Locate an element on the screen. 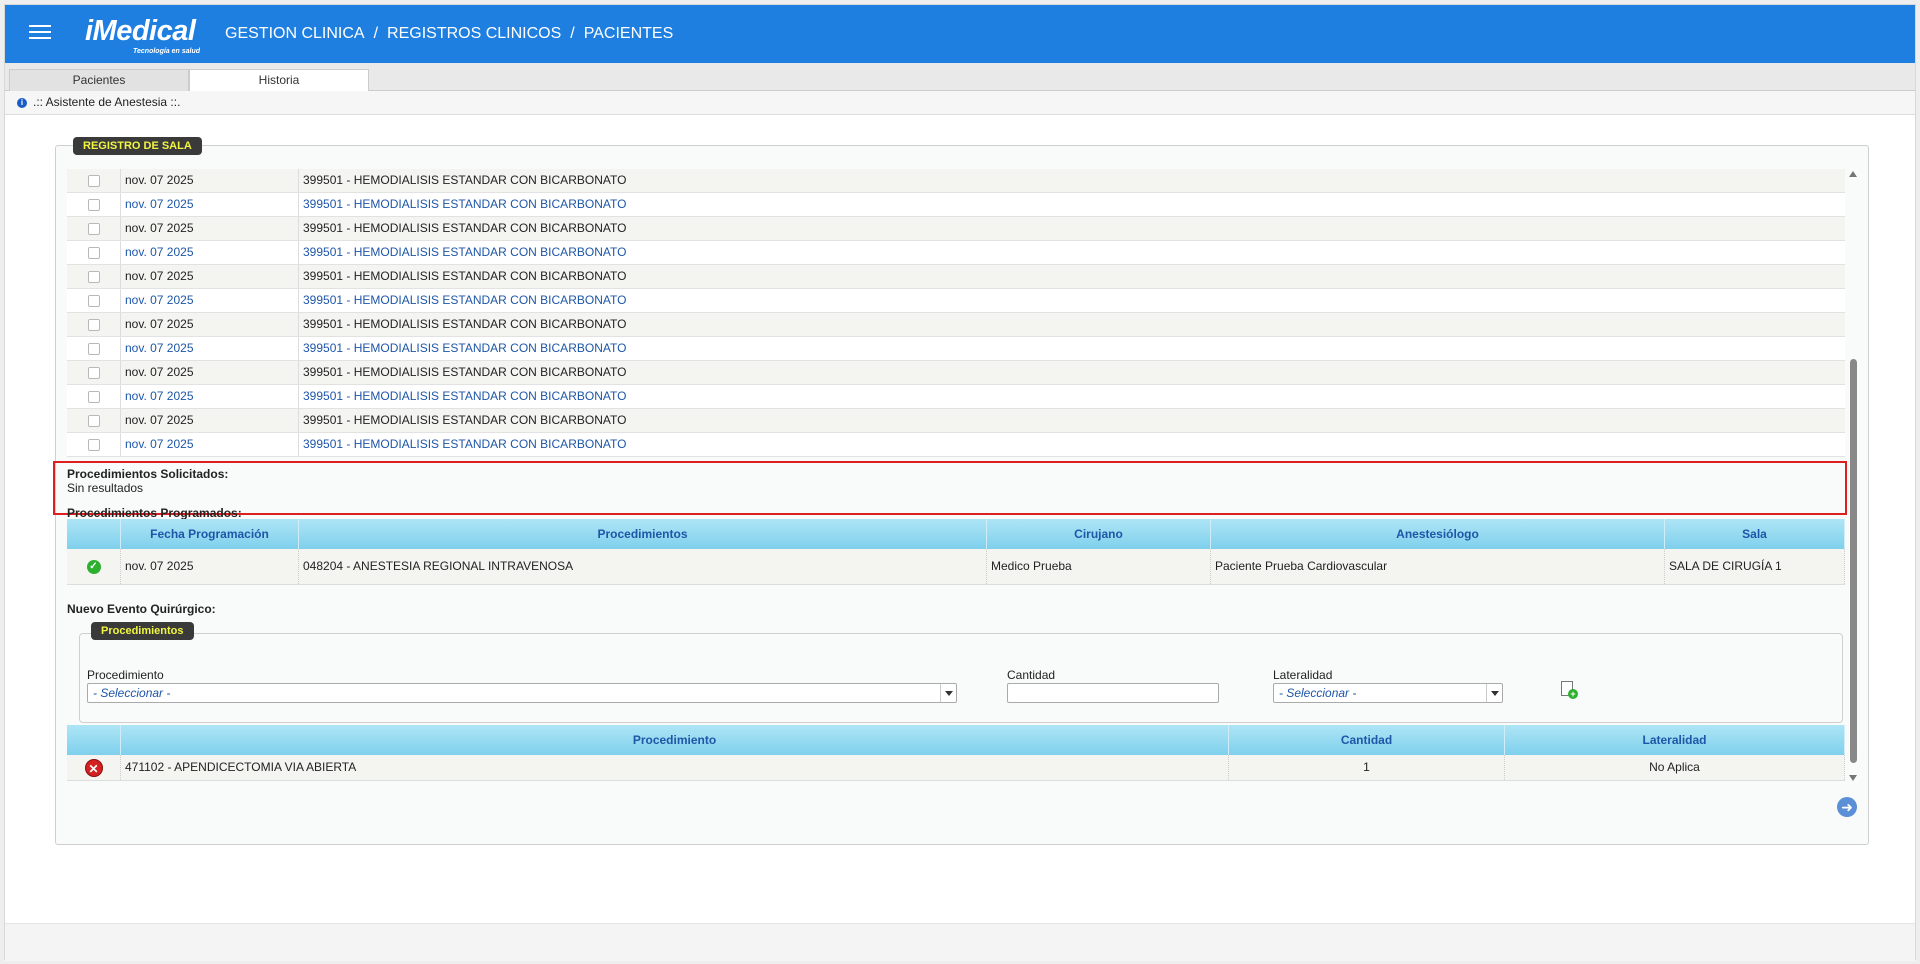 The width and height of the screenshot is (1920, 964). added-delete-cell: ✕ is located at coordinates (94, 767).